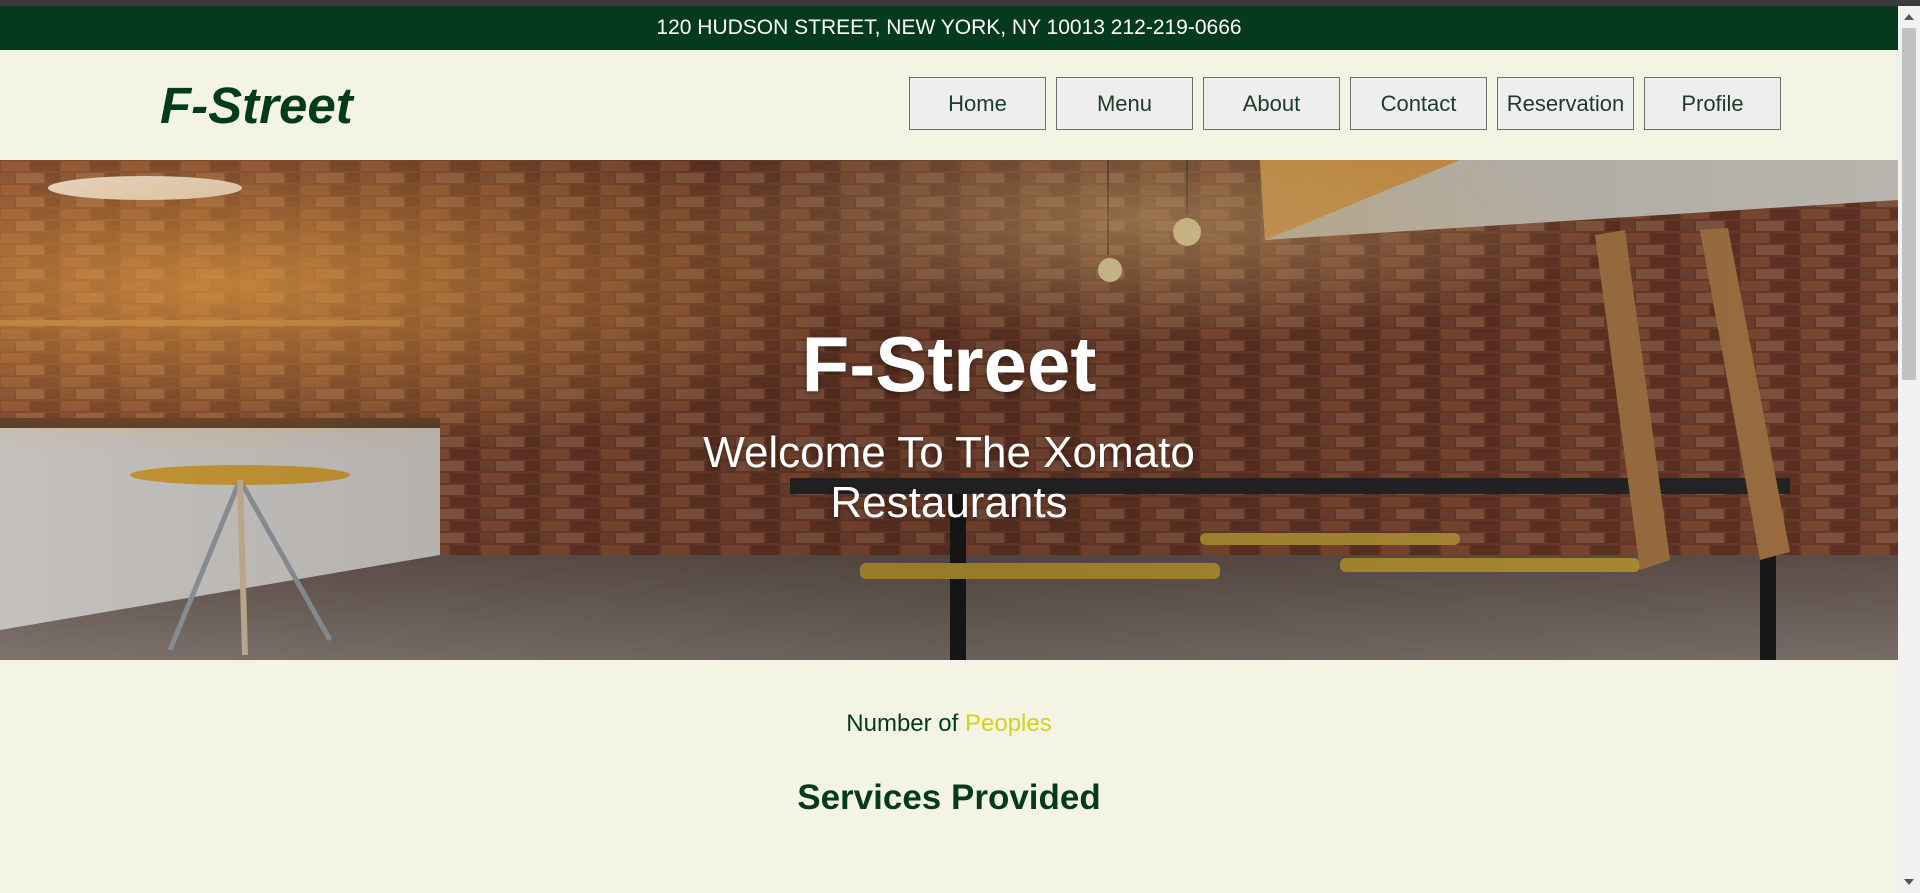  Describe the element at coordinates (1909, 17) in the screenshot. I see `scroll-up-arrow-icon` at that location.